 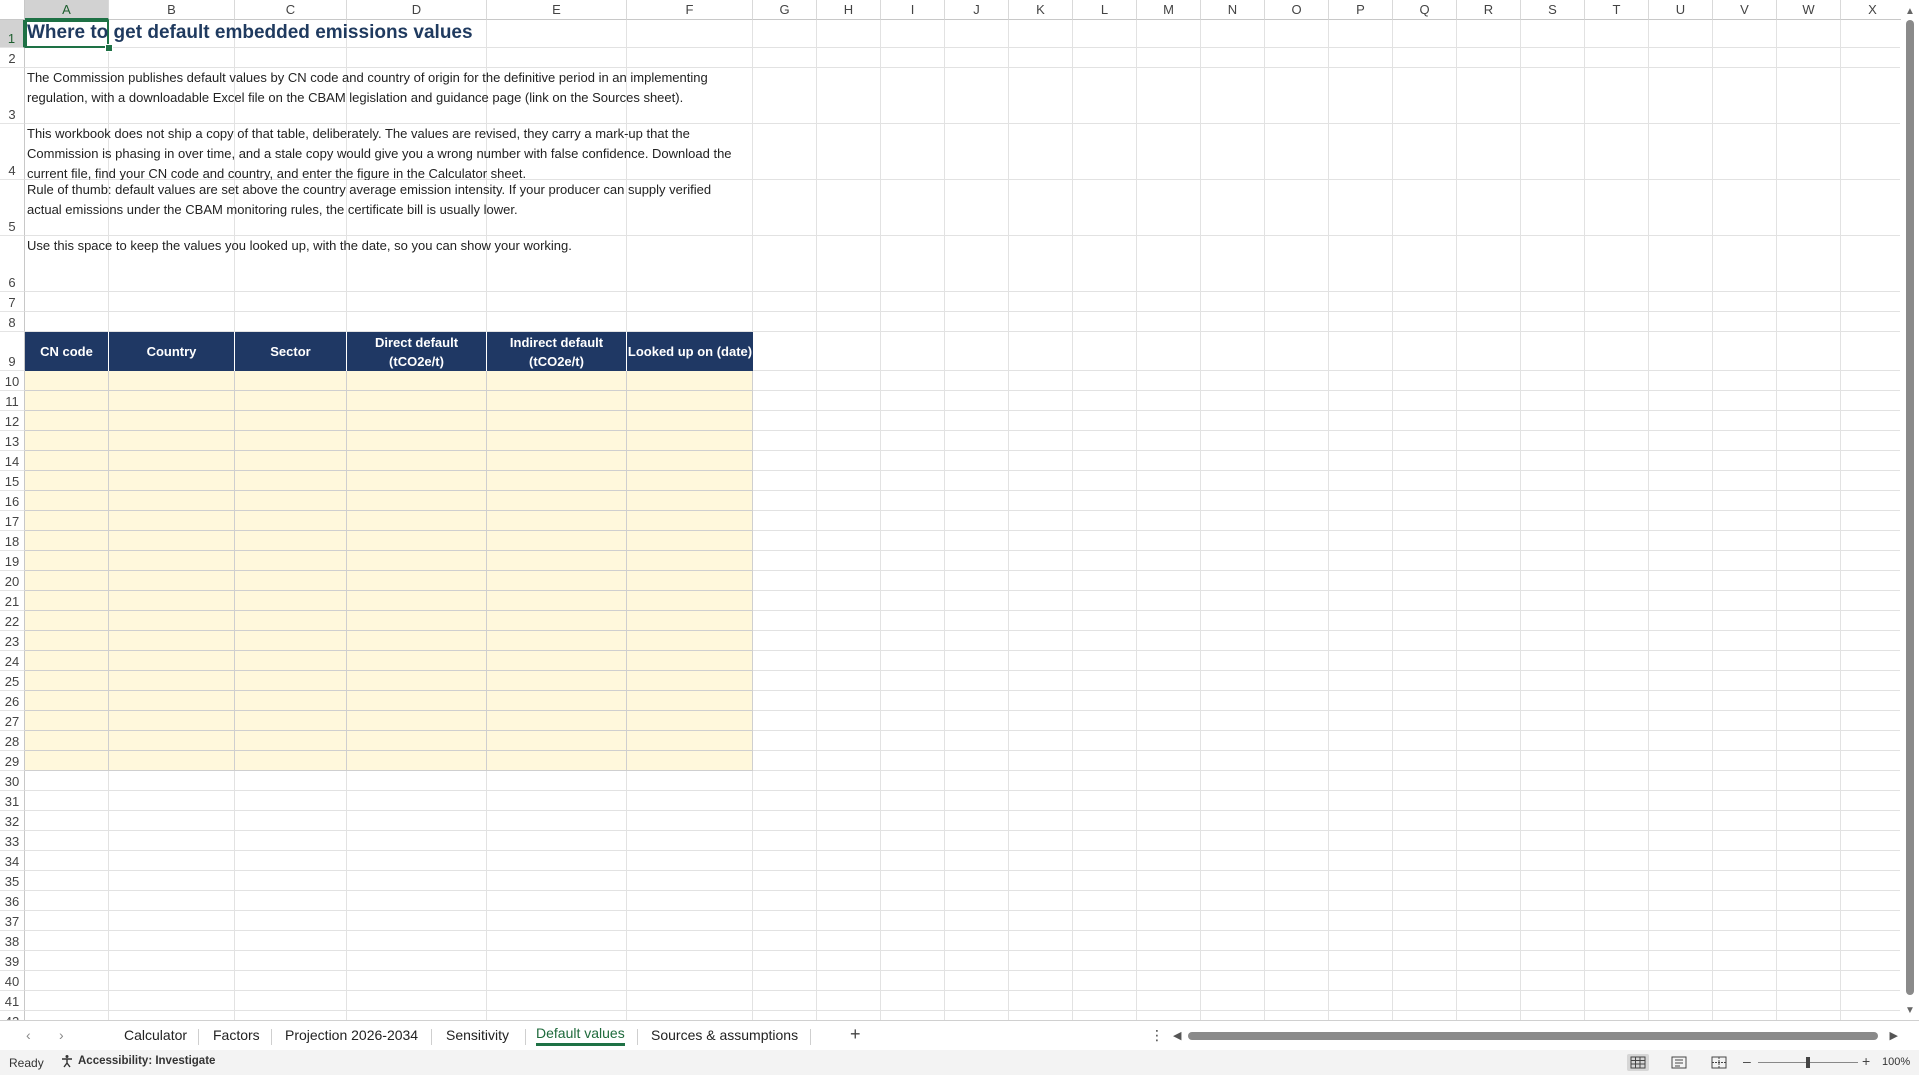 What do you see at coordinates (12, 581) in the screenshot?
I see `row-header: 20` at bounding box center [12, 581].